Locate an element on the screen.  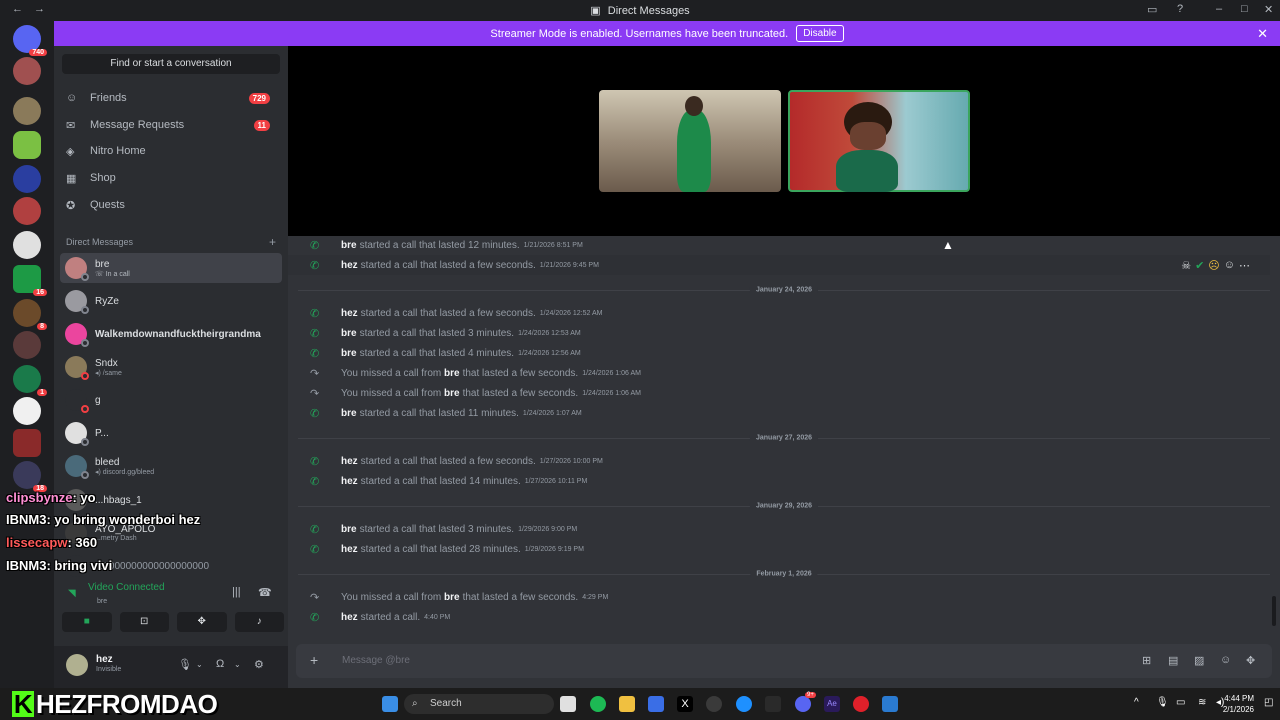
inbox-icon: ▭ is located at coordinates (1152, 9).